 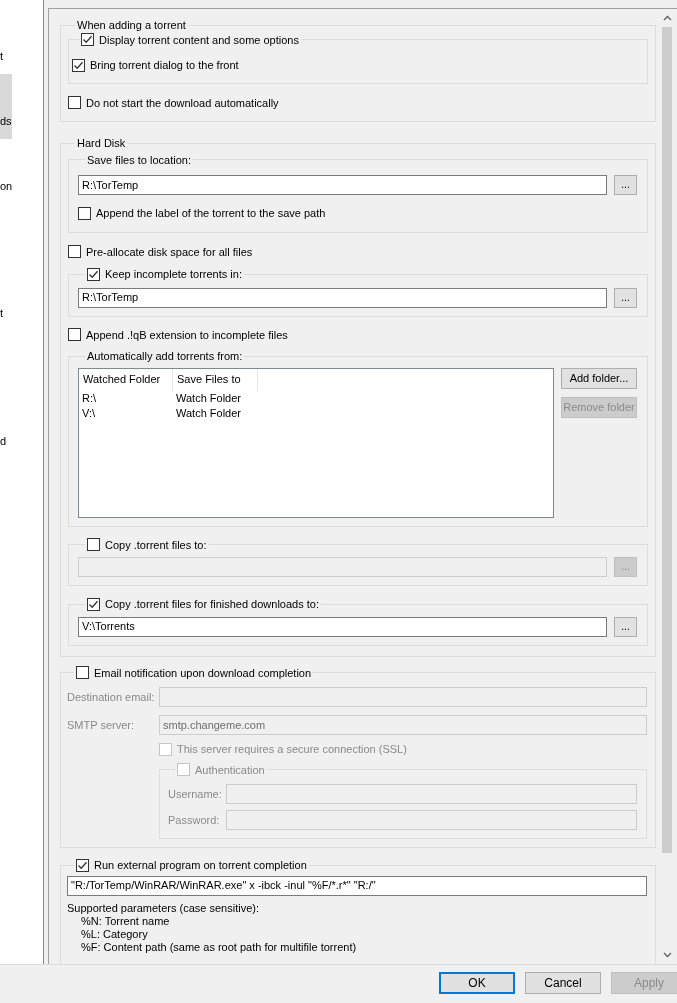 What do you see at coordinates (212, 604) in the screenshot?
I see `checkbox-label: Copy .torrent files for finished downloads to:` at bounding box center [212, 604].